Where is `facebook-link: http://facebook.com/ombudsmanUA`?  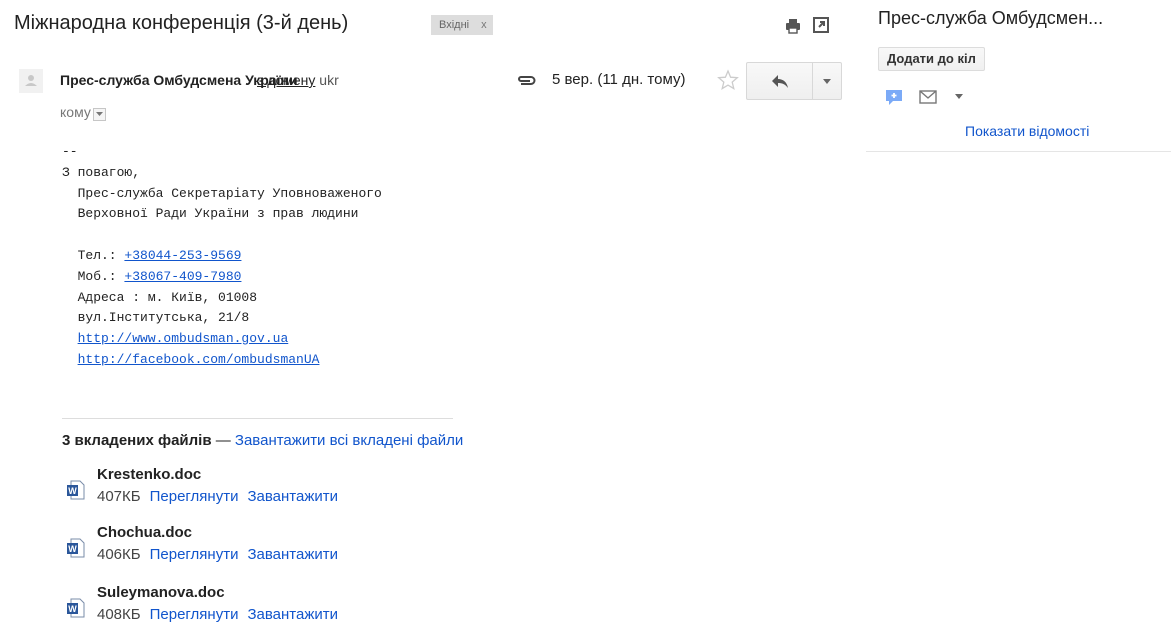
facebook-link: http://facebook.com/ombudsmanUA is located at coordinates (199, 359).